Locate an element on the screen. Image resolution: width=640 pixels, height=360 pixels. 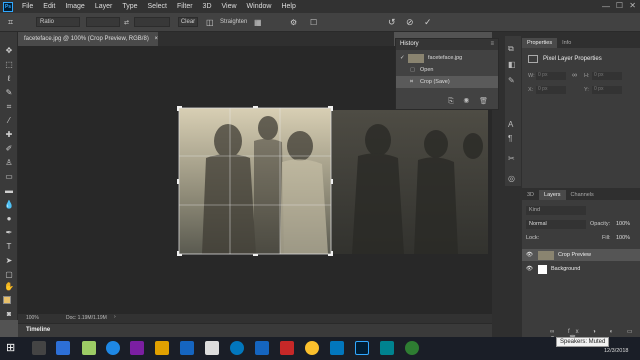
grid-overlay-icon: ▦ is located at coordinates (258, 22).